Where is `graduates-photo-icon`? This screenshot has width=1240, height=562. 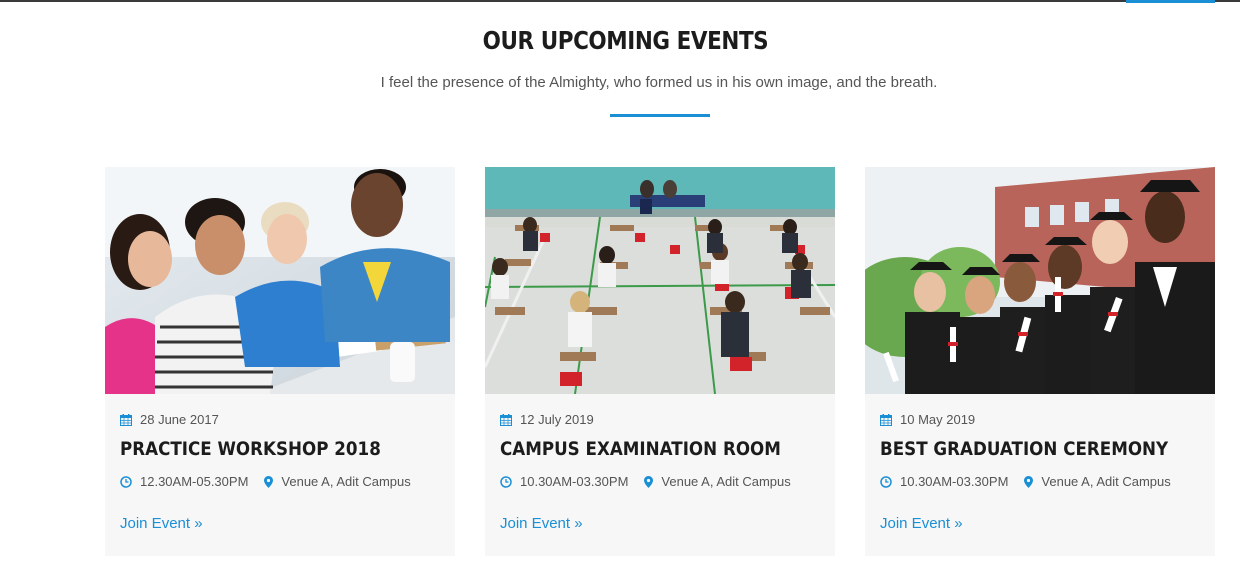 graduates-photo-icon is located at coordinates (1040, 280).